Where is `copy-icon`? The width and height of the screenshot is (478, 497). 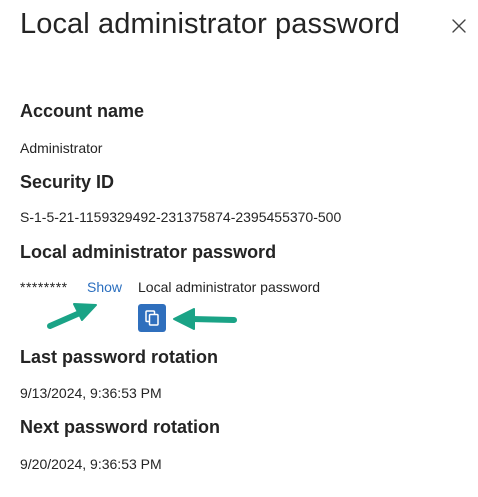
copy-icon is located at coordinates (152, 318).